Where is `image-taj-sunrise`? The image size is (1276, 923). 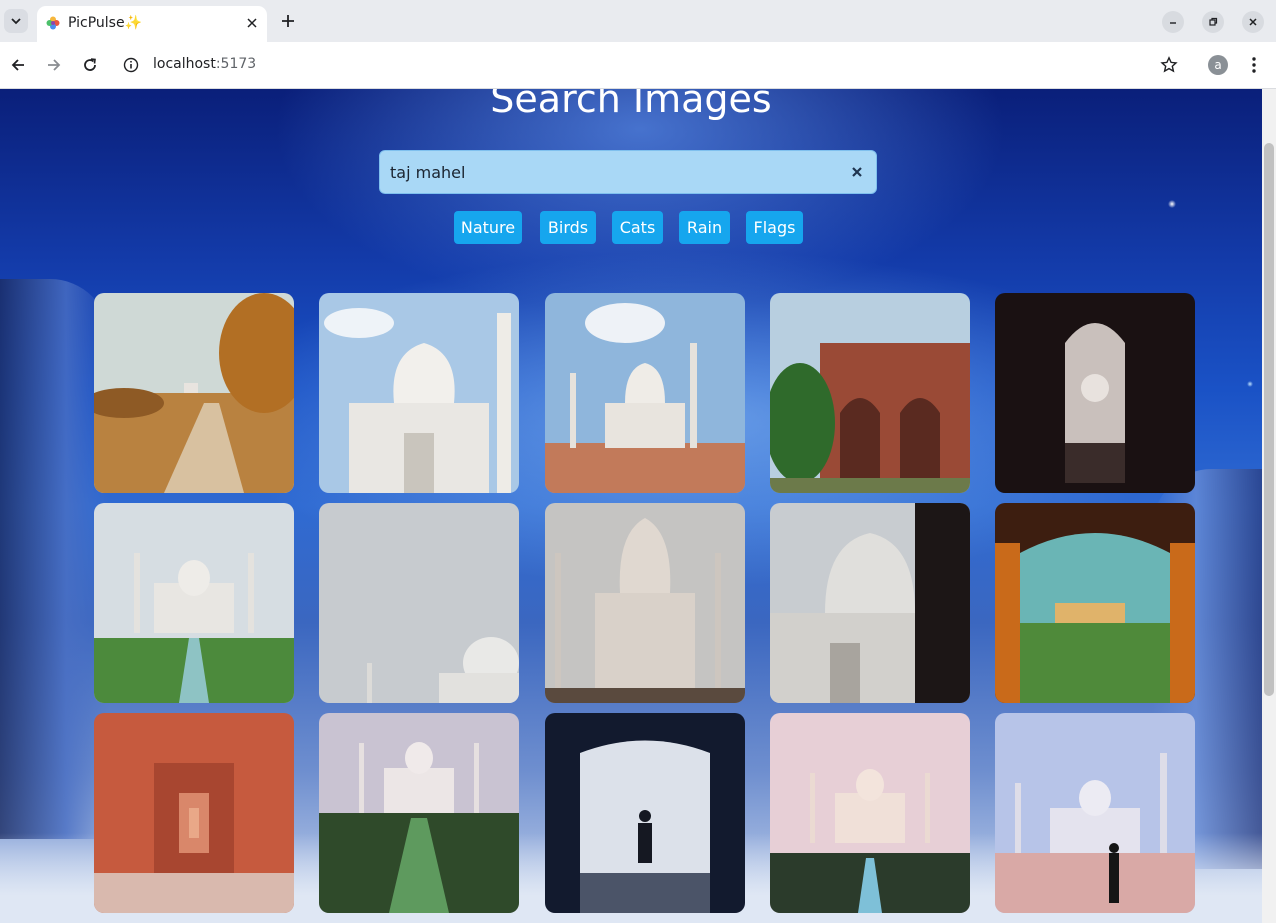 image-taj-sunrise is located at coordinates (870, 813).